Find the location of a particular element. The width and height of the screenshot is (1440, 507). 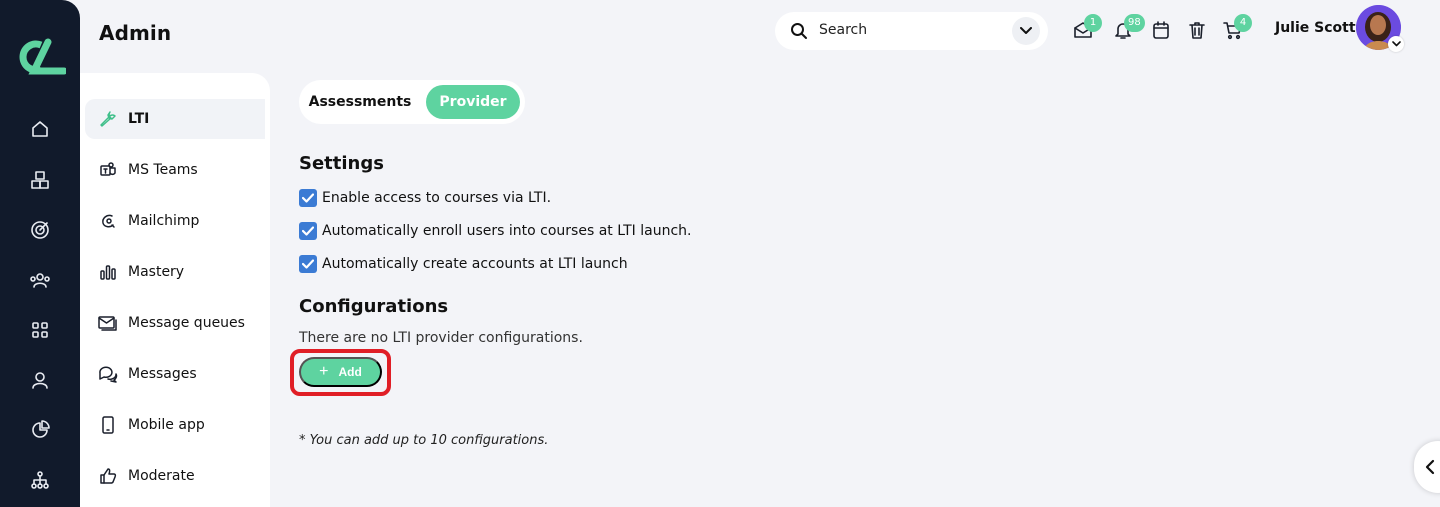

calendar-icon is located at coordinates (1161, 32).